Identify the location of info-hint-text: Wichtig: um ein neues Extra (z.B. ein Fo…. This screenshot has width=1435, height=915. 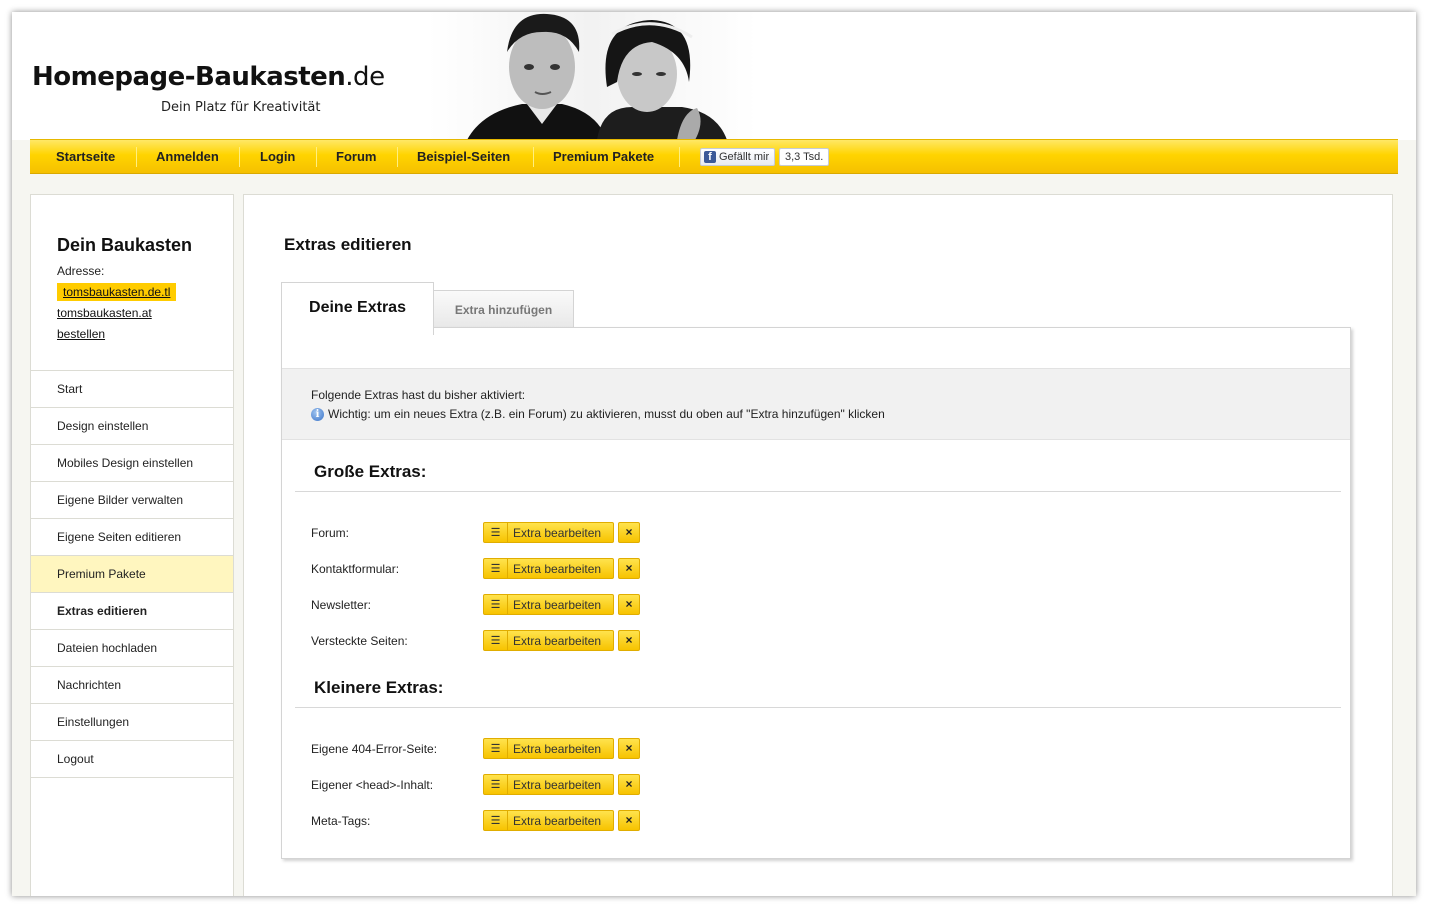
(606, 414).